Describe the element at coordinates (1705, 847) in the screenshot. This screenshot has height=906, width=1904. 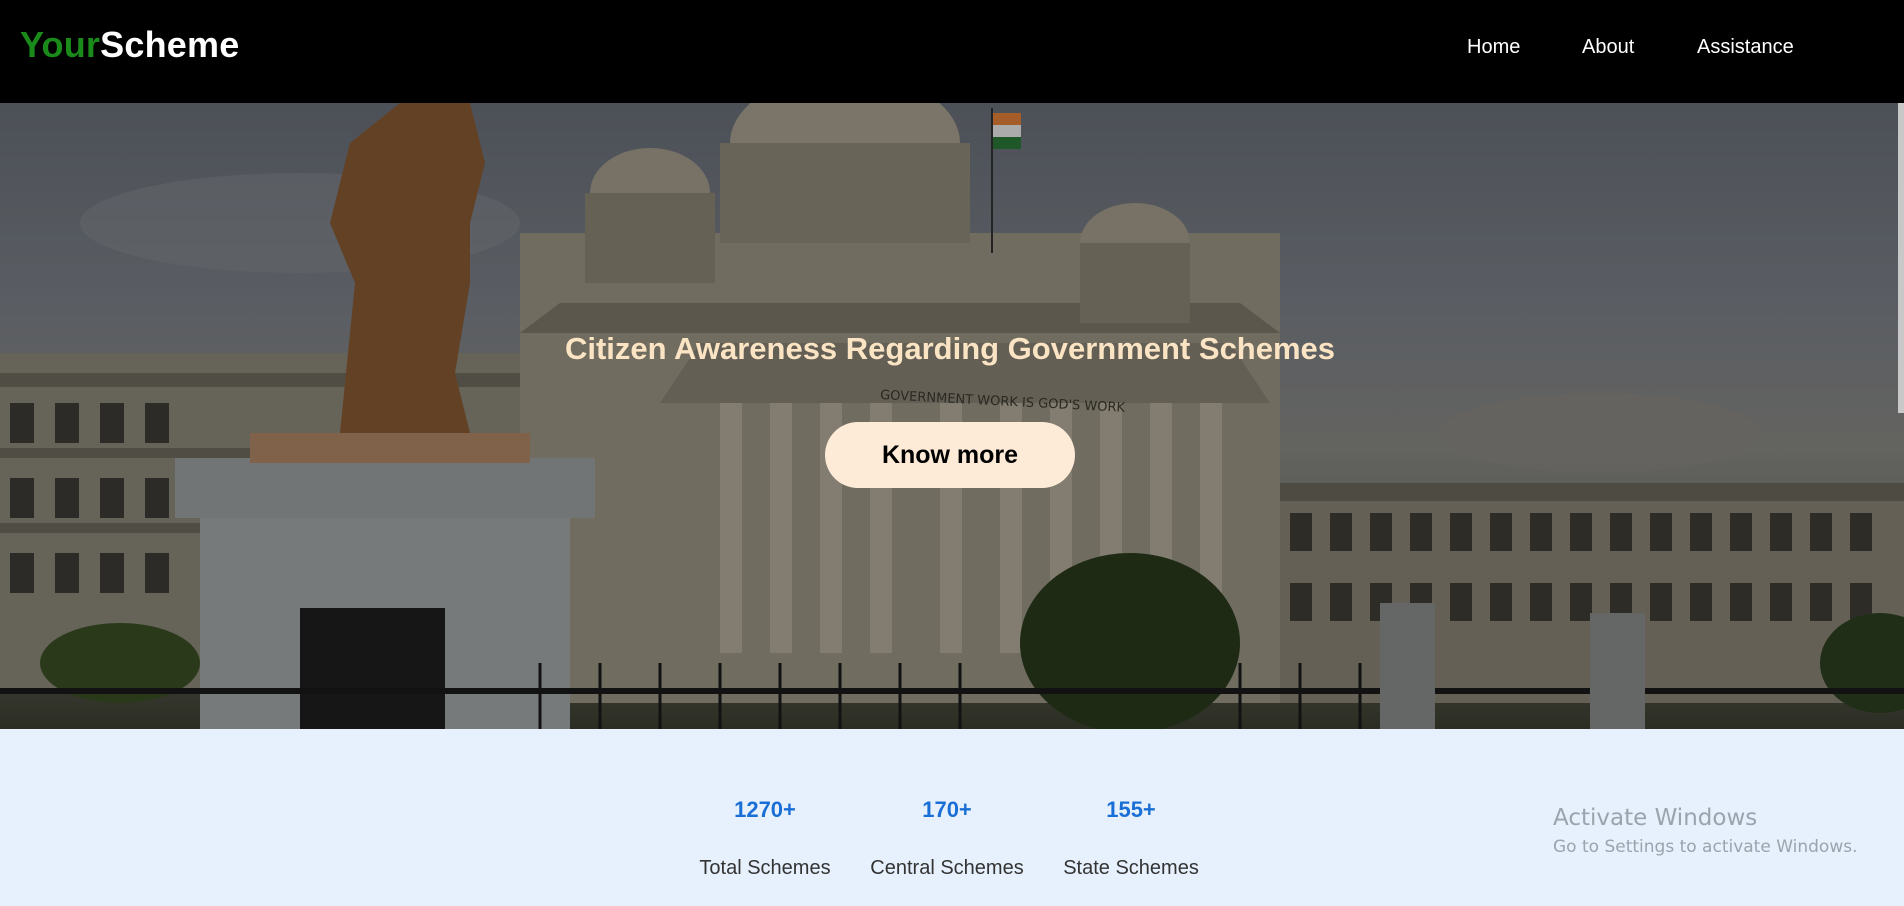
I see `watermark-line2: Go to Settings to activate Windows.` at that location.